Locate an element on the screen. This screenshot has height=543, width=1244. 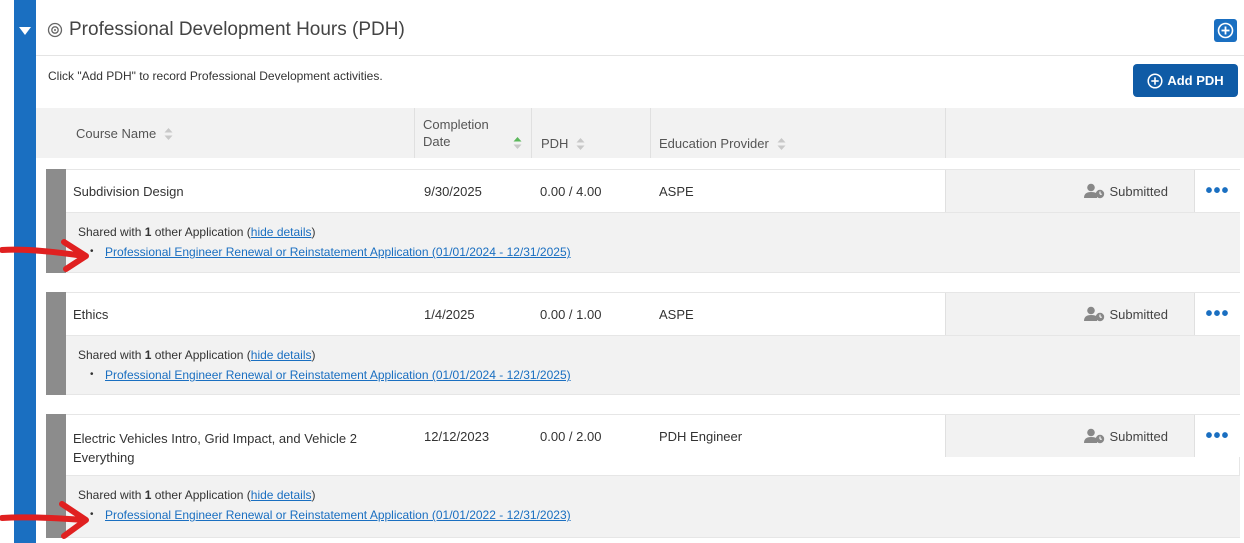
pdh-value: 0.00 / 2.00 is located at coordinates (571, 436).